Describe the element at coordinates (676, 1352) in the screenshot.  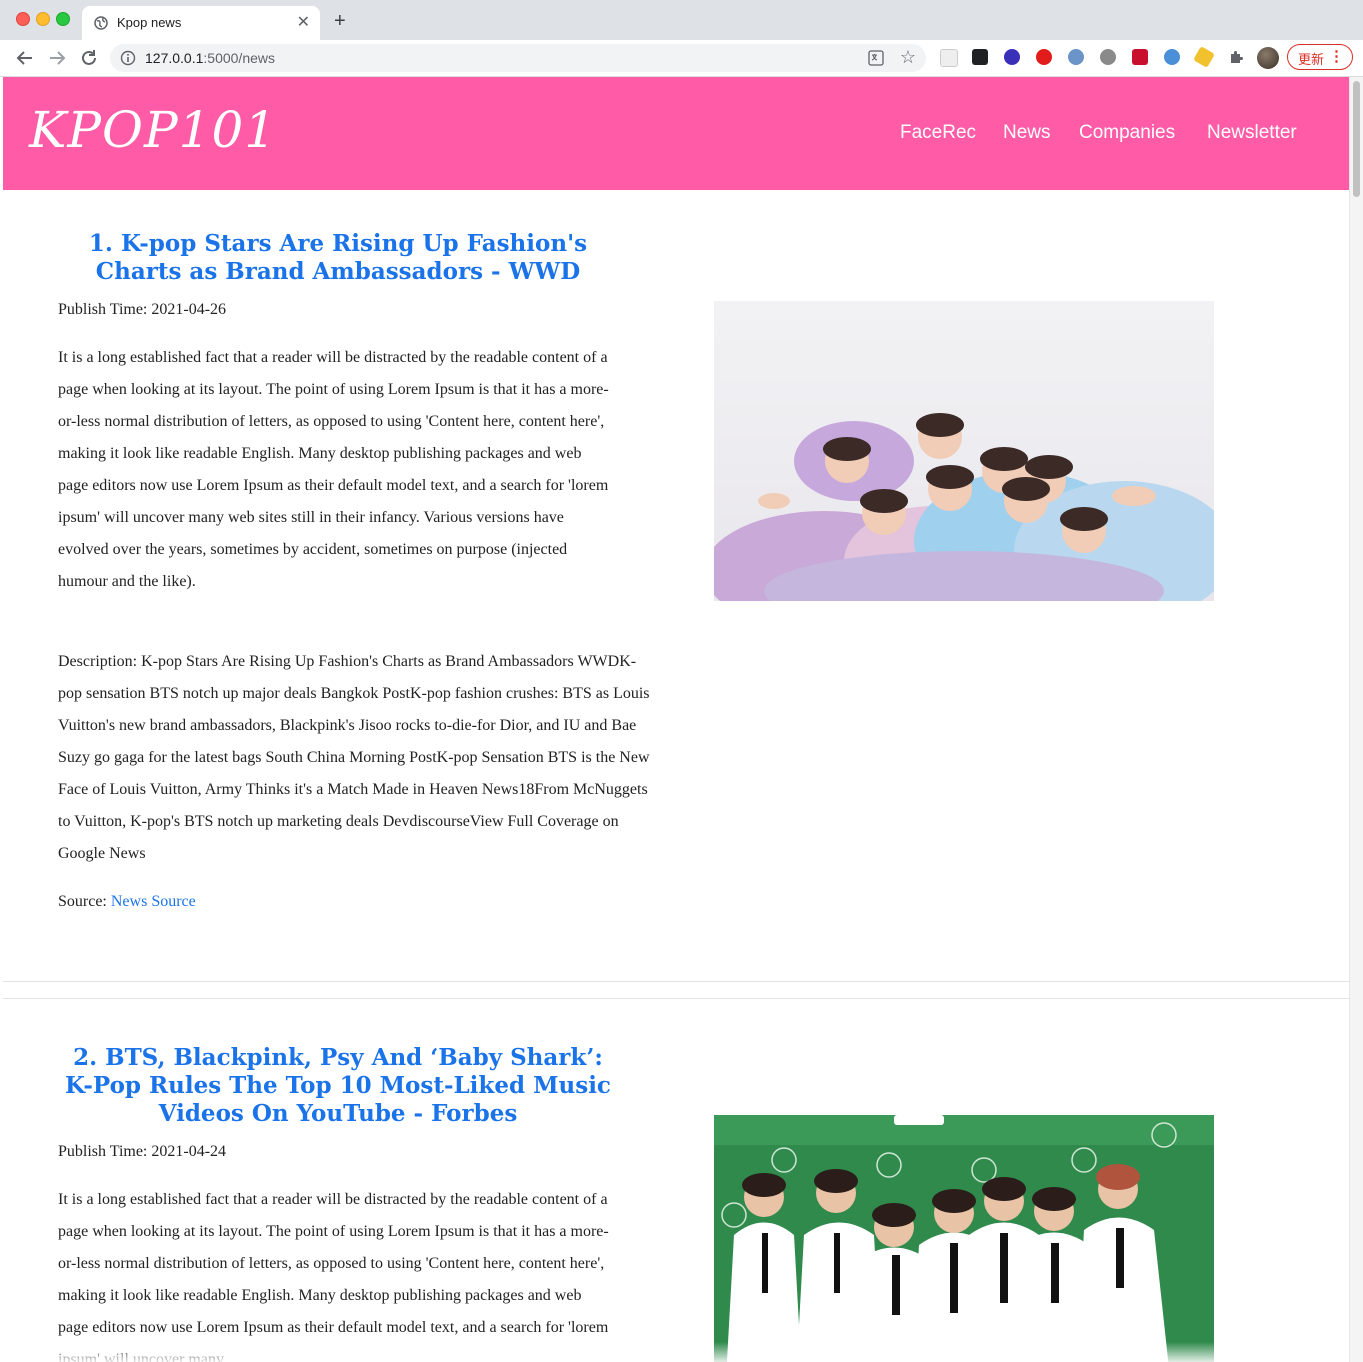
I see `bottom-fade` at that location.